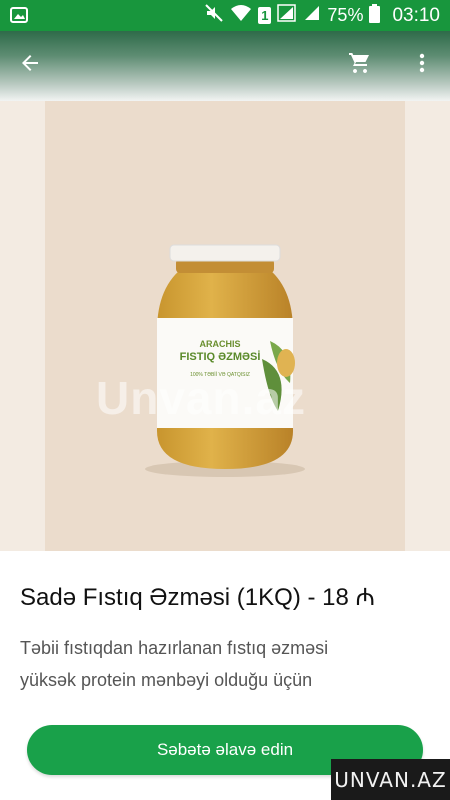 The width and height of the screenshot is (450, 800). I want to click on arrow-left-icon, so click(30, 65).